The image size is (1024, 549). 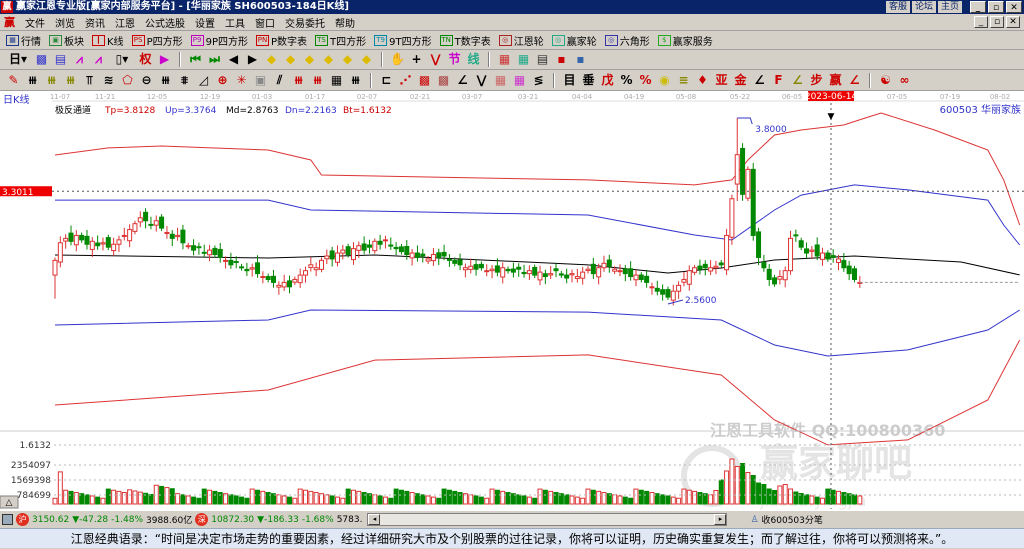 I want to click on fib-icon: F, so click(x=778, y=80).